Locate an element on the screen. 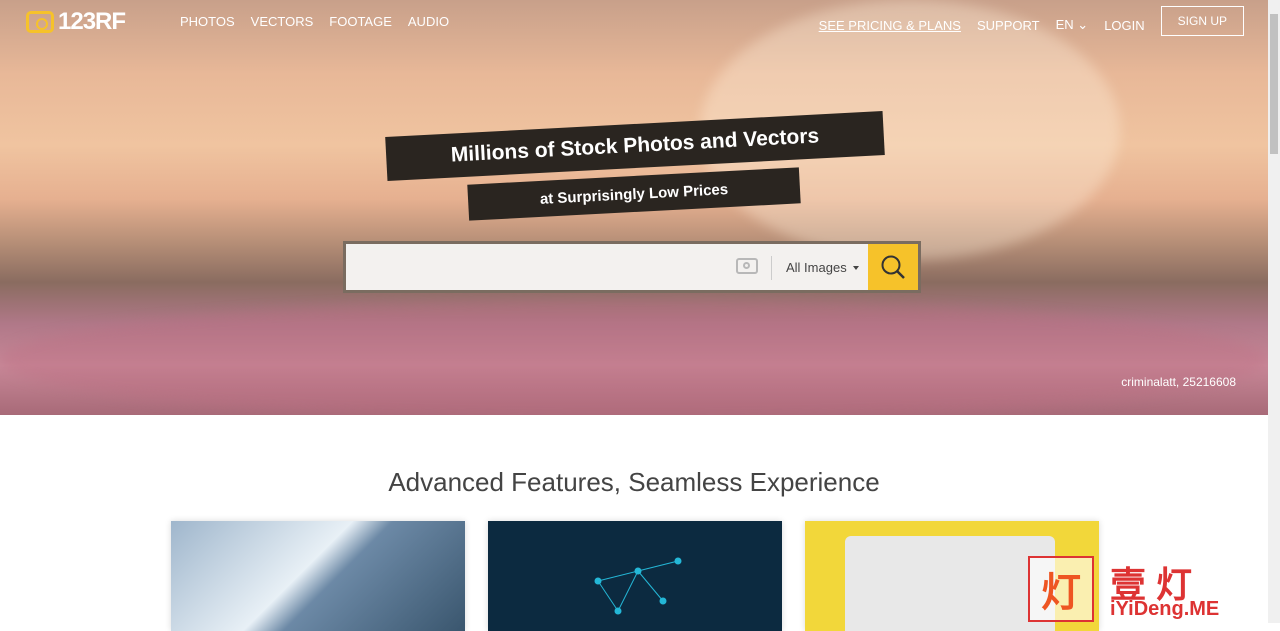 This screenshot has height=631, width=1280. search-input is located at coordinates (541, 268).